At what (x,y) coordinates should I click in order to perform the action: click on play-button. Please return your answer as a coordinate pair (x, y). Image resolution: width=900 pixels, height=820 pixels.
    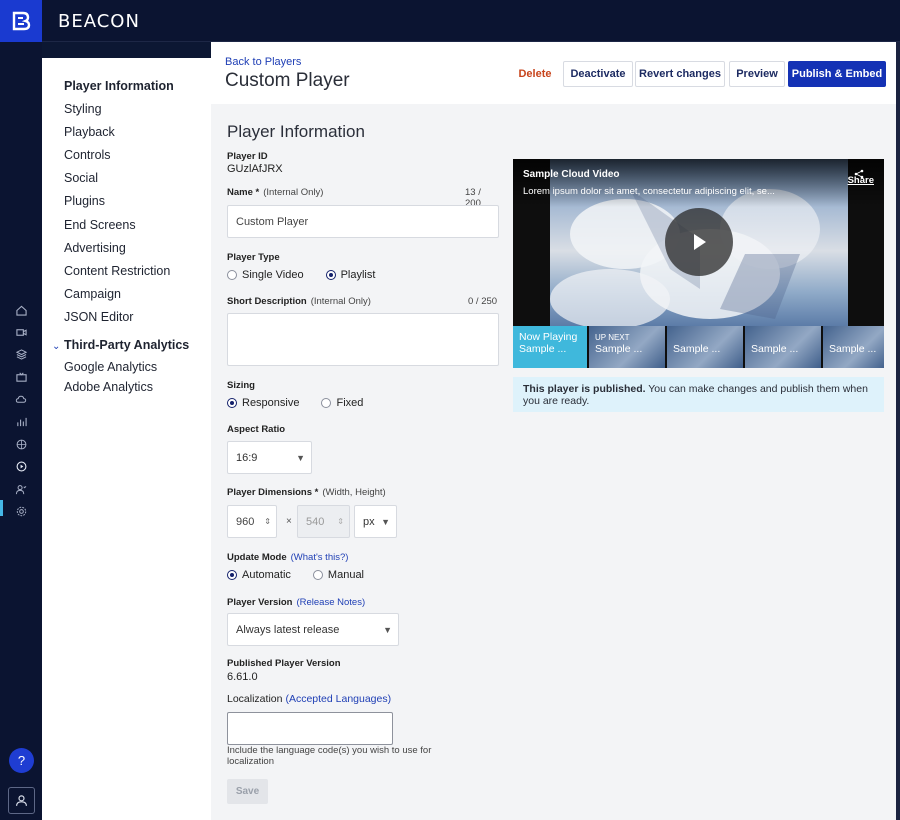
    Looking at the image, I should click on (699, 242).